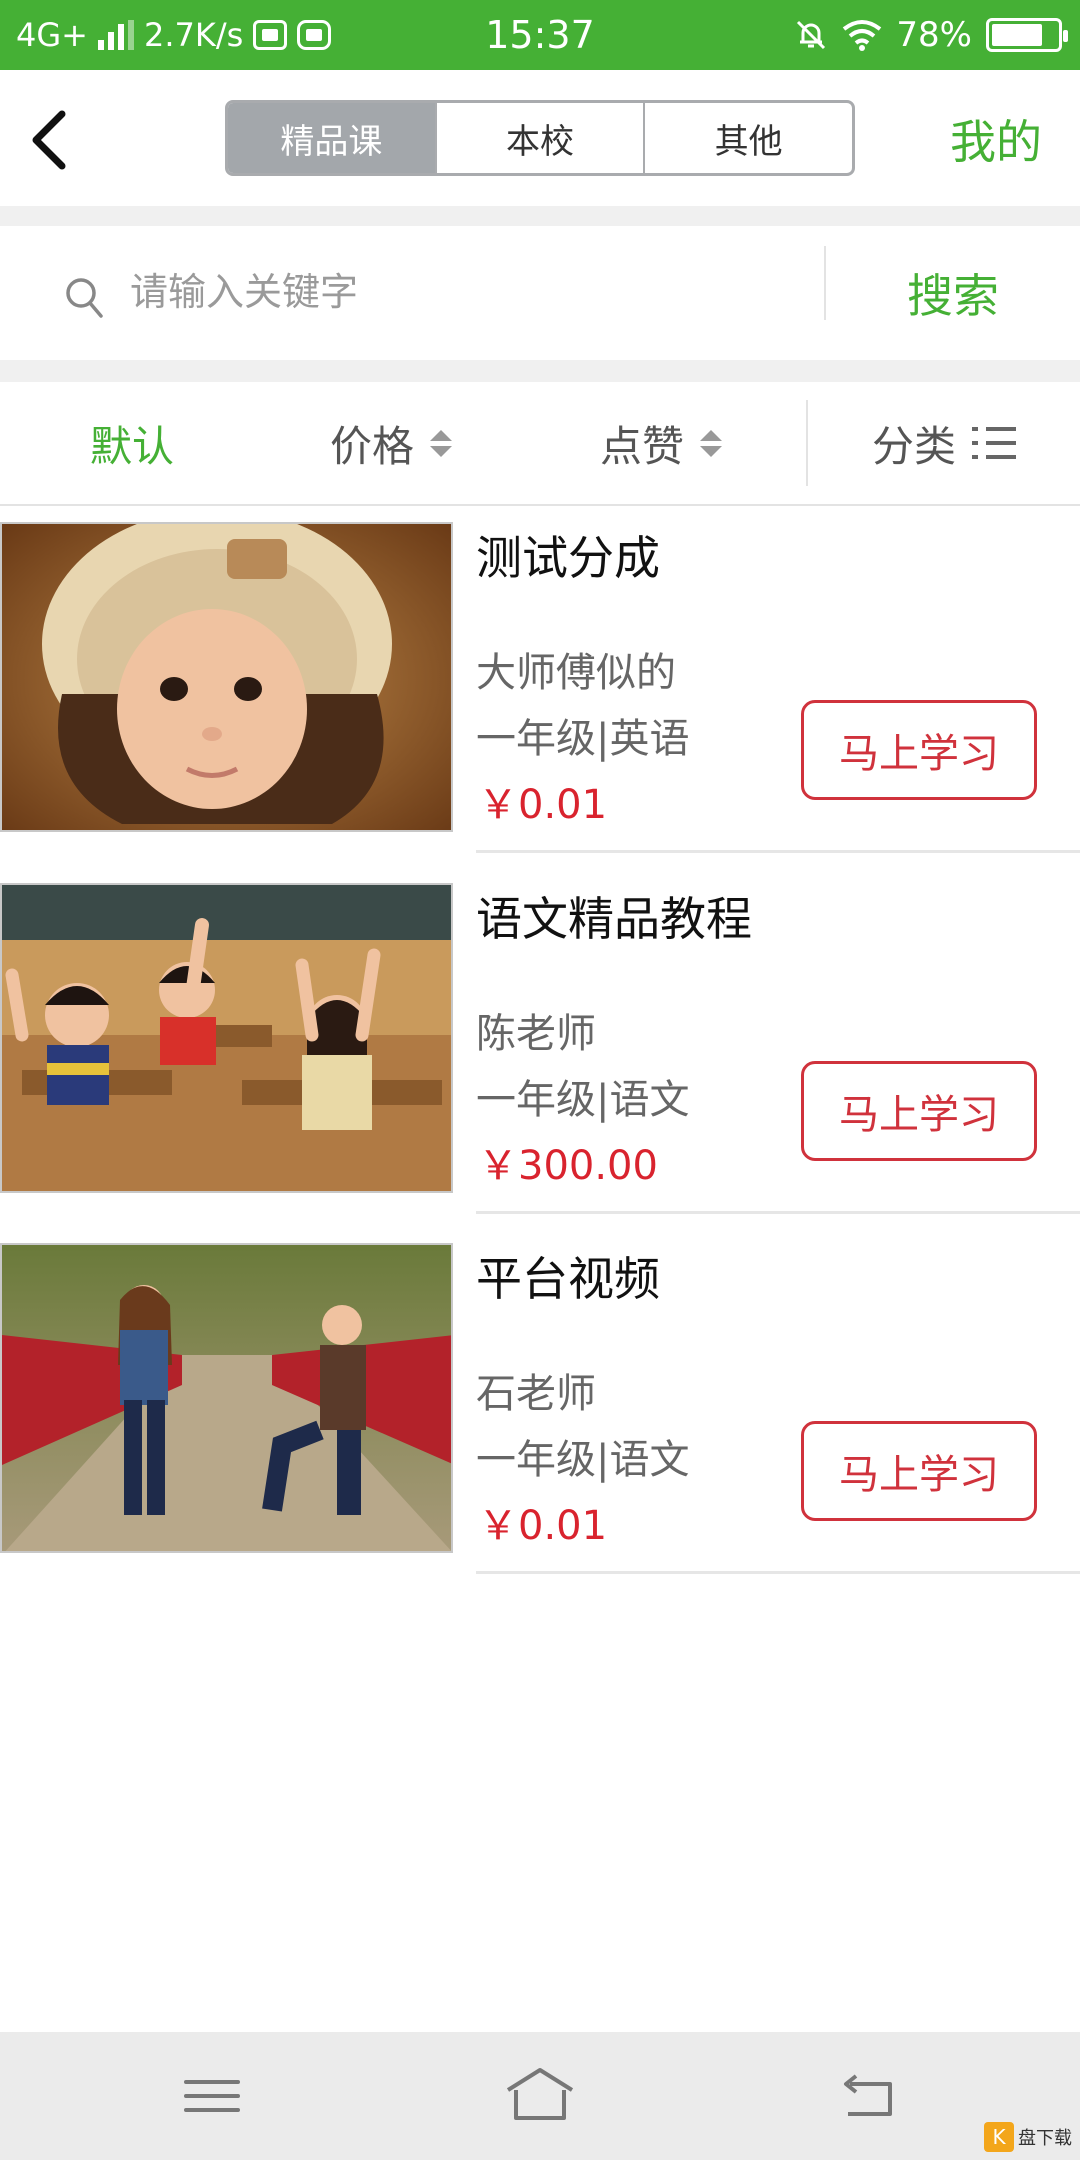 The image size is (1080, 2160). I want to click on tab-other: 其他, so click(747, 138).